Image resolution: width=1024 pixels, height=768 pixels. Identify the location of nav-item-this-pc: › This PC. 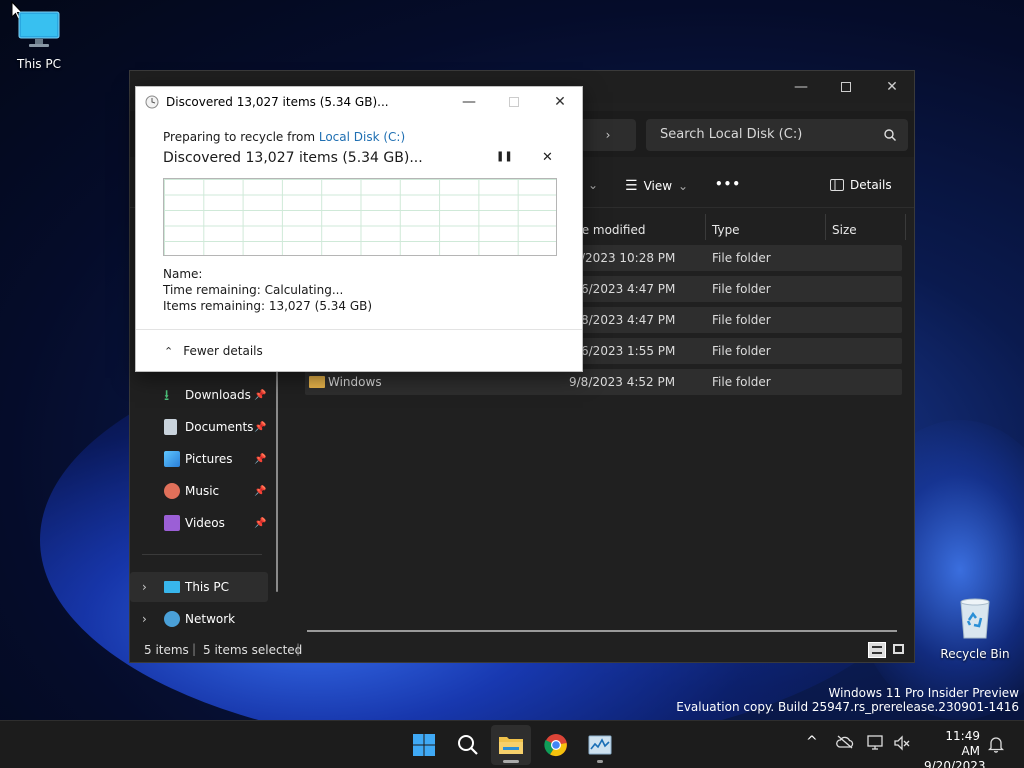
(199, 587).